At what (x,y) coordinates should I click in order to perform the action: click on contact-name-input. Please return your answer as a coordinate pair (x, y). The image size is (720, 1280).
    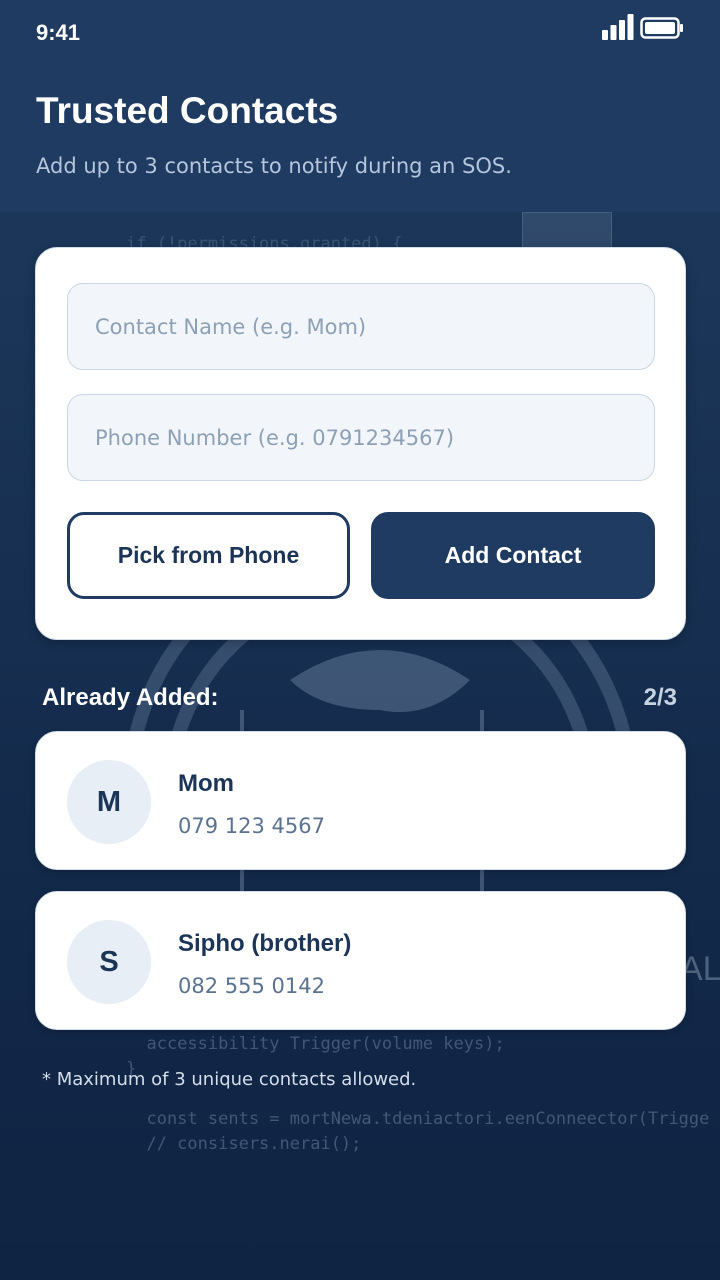
    Looking at the image, I should click on (361, 326).